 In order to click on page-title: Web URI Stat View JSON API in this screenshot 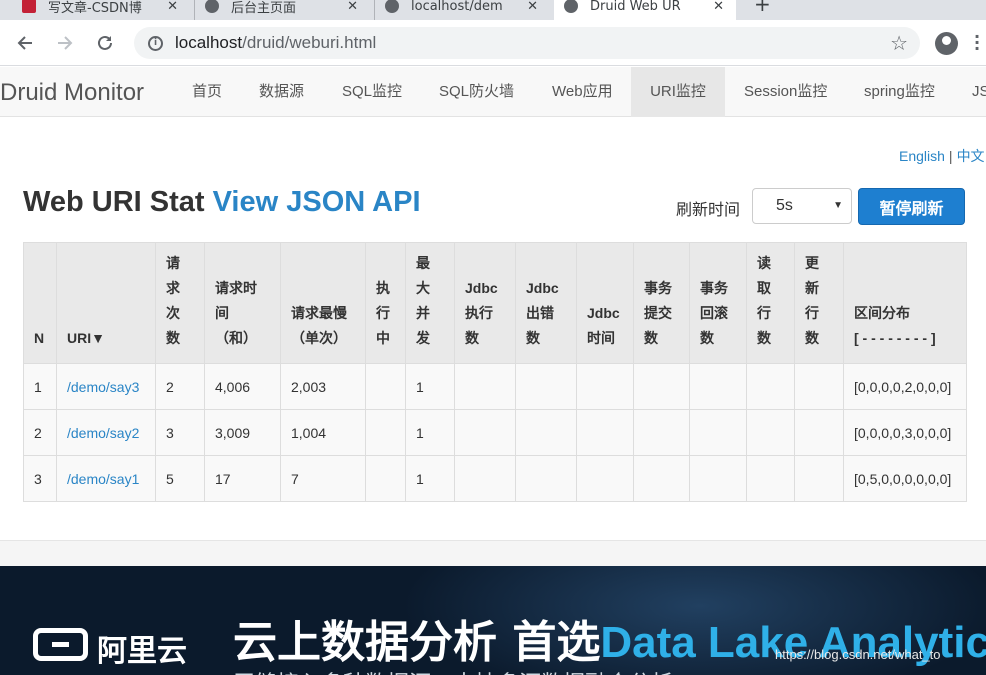, I will do `click(222, 202)`.